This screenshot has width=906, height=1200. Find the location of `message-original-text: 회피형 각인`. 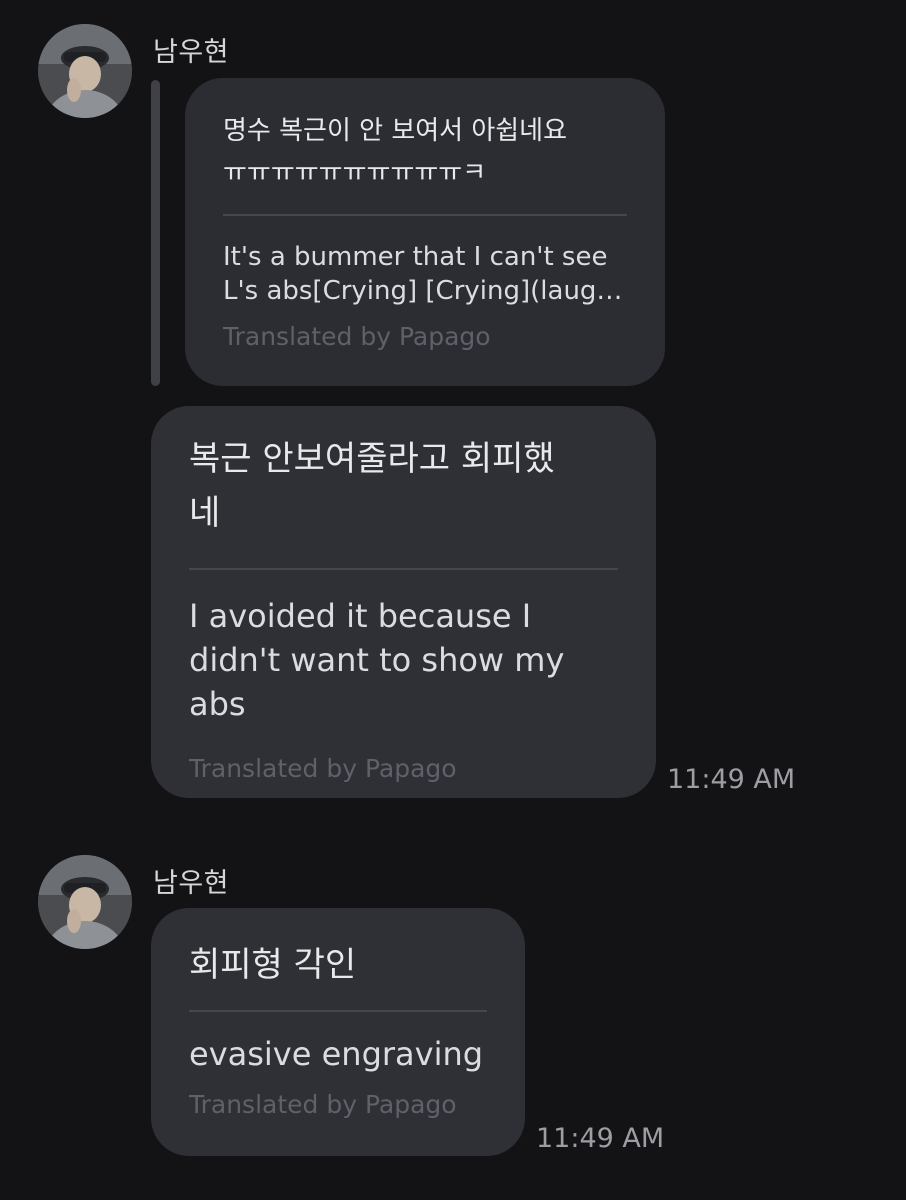

message-original-text: 회피형 각인 is located at coordinates (273, 965).